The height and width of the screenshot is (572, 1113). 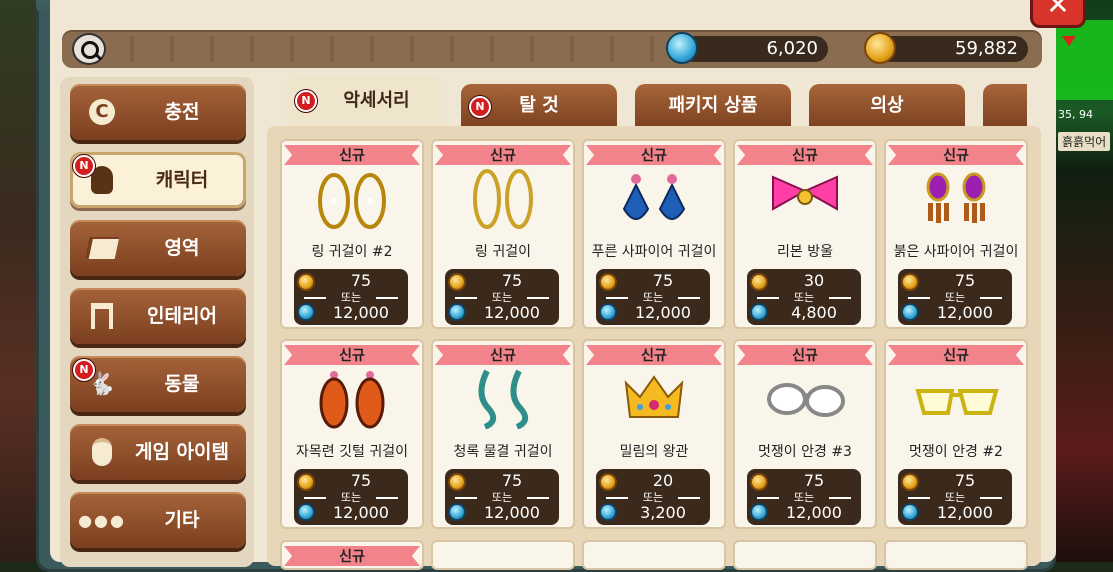 I want to click on sidebar-item-etc: ●●● 기타, so click(x=158, y=520).